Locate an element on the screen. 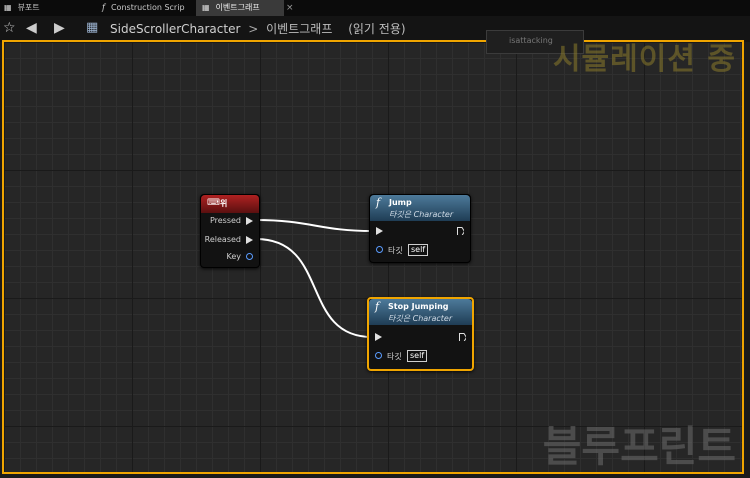 The height and width of the screenshot is (478, 750). jump-node-header: f Jump 타깃은 Character is located at coordinates (420, 208).